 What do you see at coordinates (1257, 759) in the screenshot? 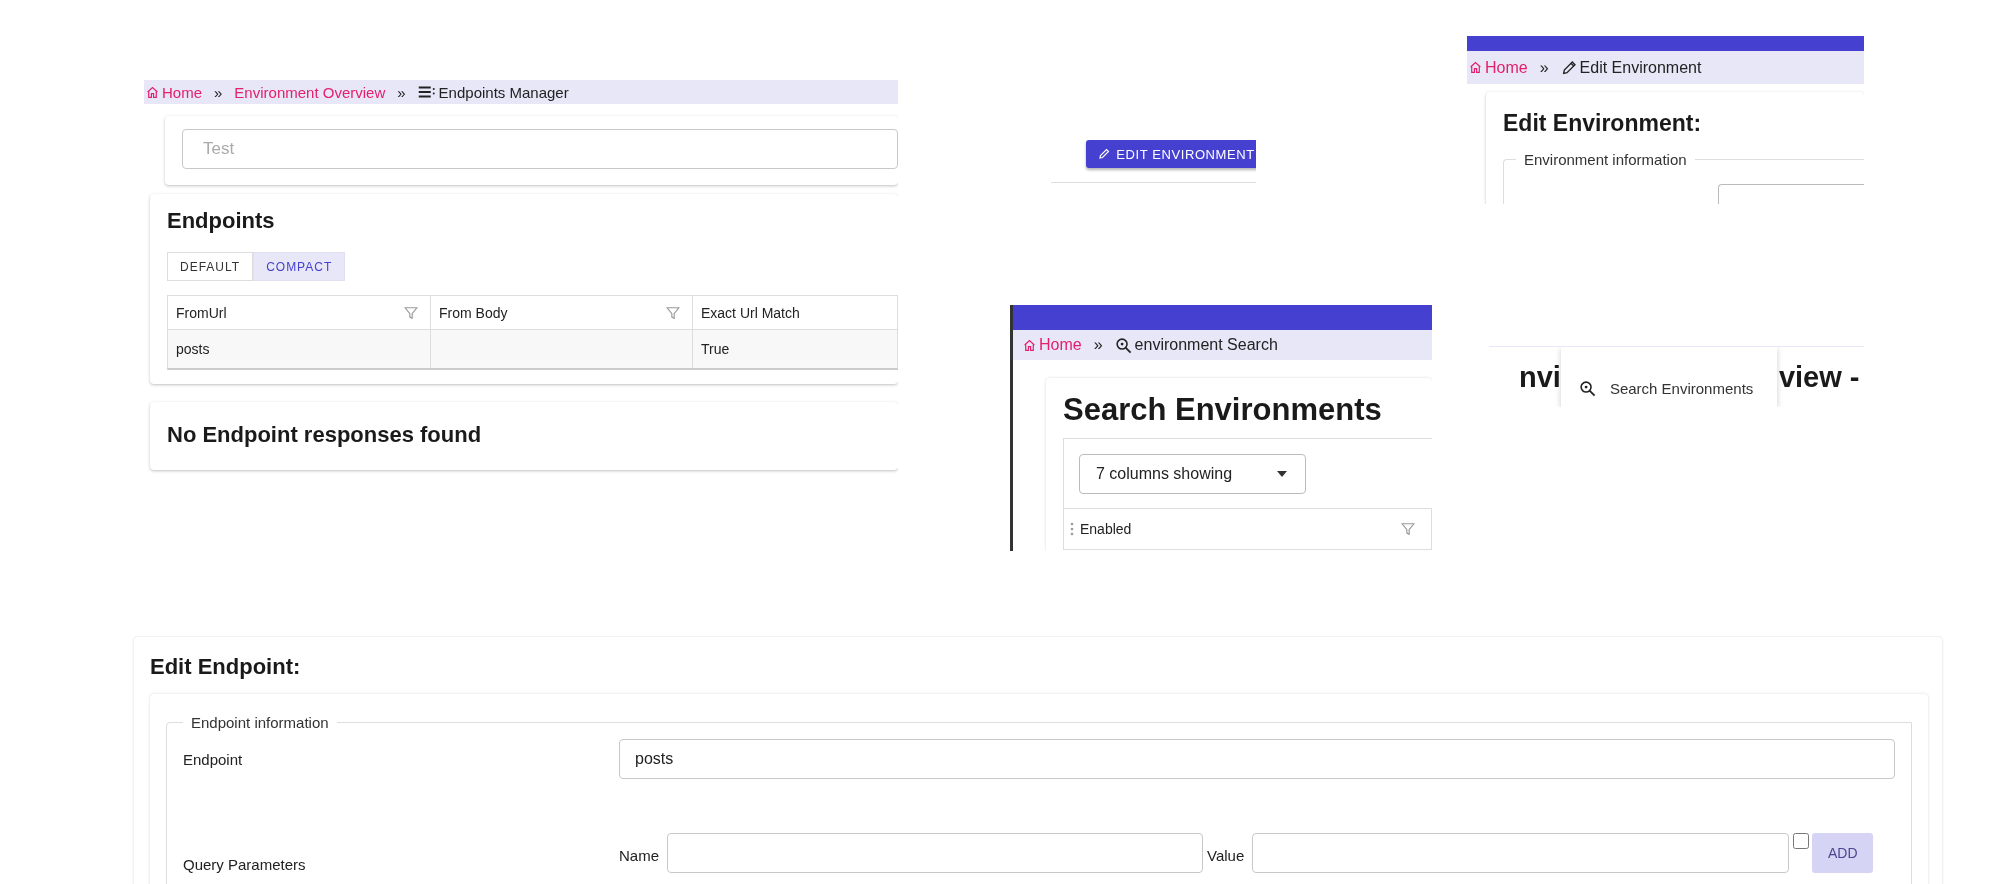
I see `endpoint-field: posts` at bounding box center [1257, 759].